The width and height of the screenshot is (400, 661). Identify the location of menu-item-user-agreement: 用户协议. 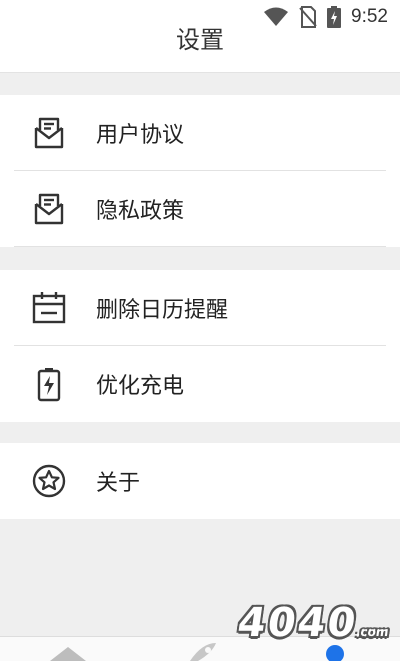
(200, 133).